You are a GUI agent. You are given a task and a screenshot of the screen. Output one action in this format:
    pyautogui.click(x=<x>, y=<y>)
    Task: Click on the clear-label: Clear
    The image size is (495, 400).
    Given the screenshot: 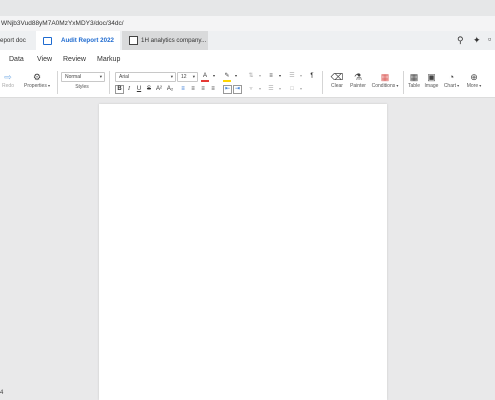 What is the action you would take?
    pyautogui.click(x=337, y=86)
    